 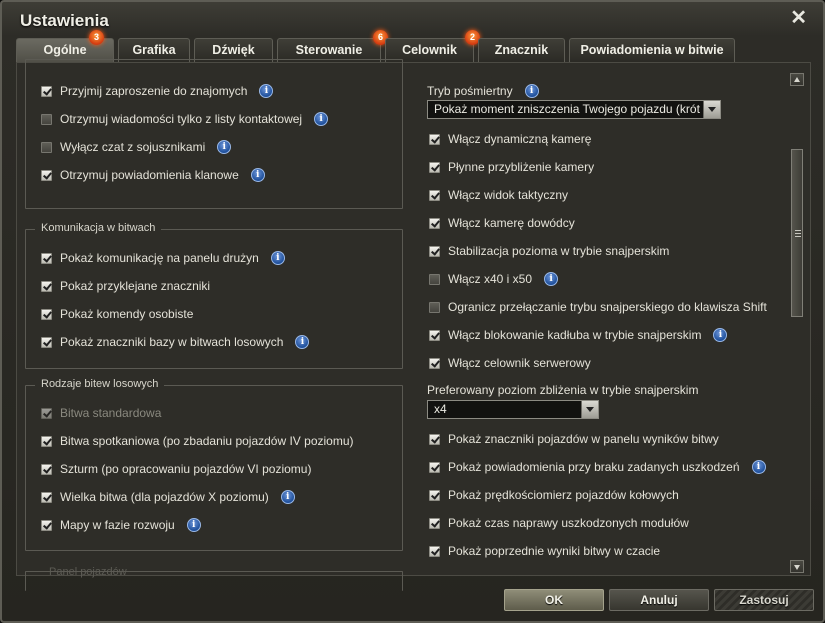 I want to click on option-wheeled-speedometer: Pokaż prędkościomierz pojazdów kołowych, so click(x=554, y=495).